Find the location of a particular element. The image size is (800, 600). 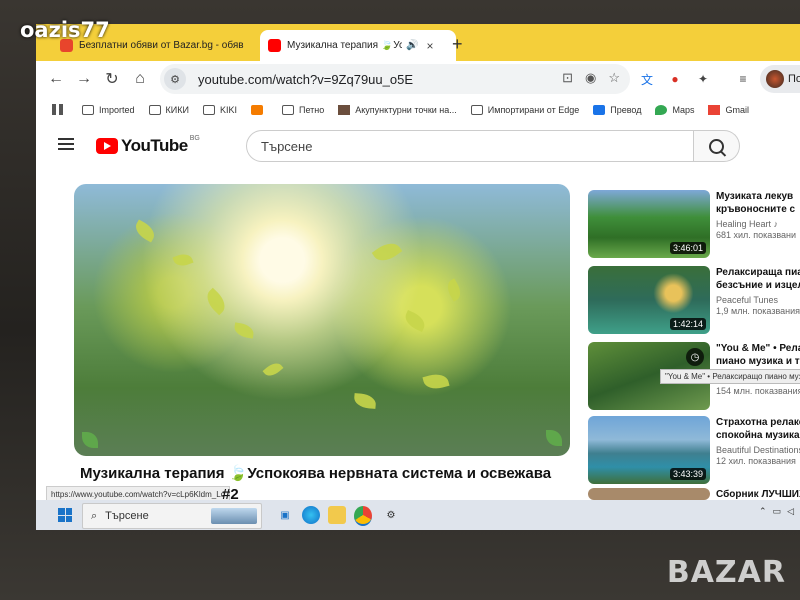

search-input: Търсене is located at coordinates (470, 146).